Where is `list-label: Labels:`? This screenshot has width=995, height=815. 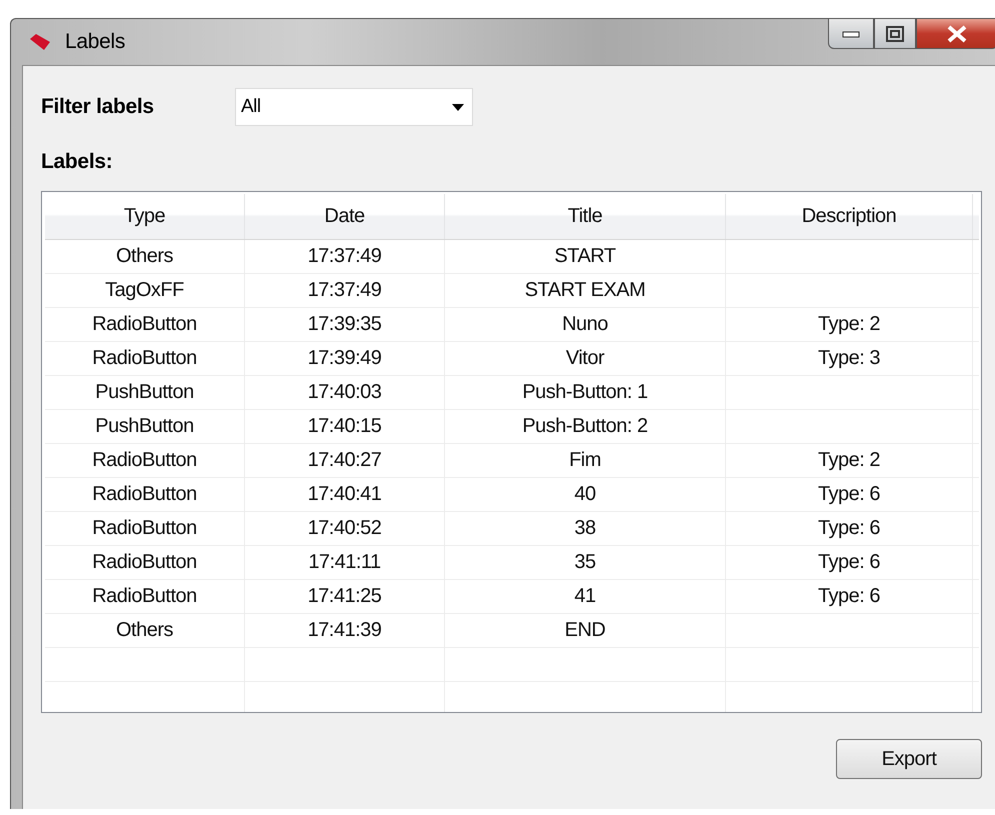
list-label: Labels: is located at coordinates (77, 162).